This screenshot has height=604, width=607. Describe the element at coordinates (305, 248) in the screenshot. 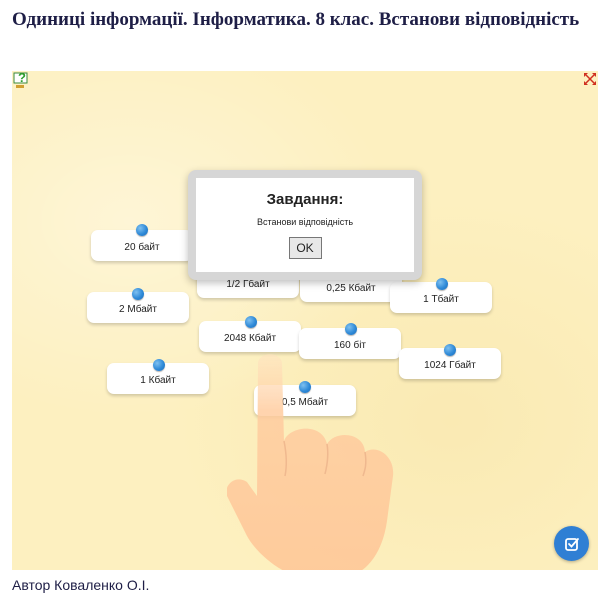

I see `ok-button: OK` at that location.